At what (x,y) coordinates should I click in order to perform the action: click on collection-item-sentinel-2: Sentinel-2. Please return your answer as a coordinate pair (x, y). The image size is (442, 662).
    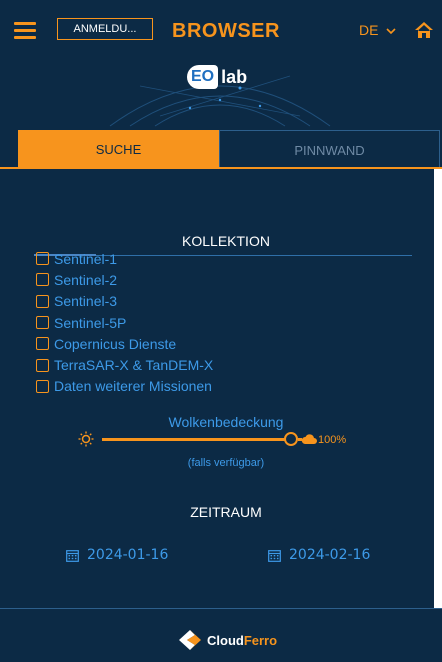
    Looking at the image, I should click on (186, 279).